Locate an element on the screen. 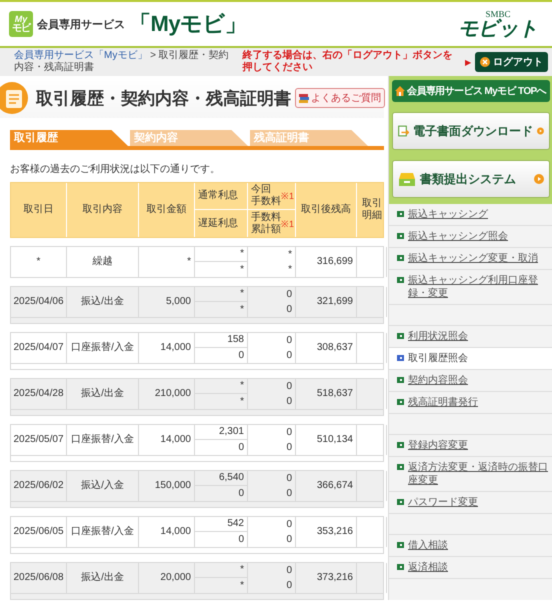 The height and width of the screenshot is (608, 552). table-cell: 366,674 is located at coordinates (326, 486).